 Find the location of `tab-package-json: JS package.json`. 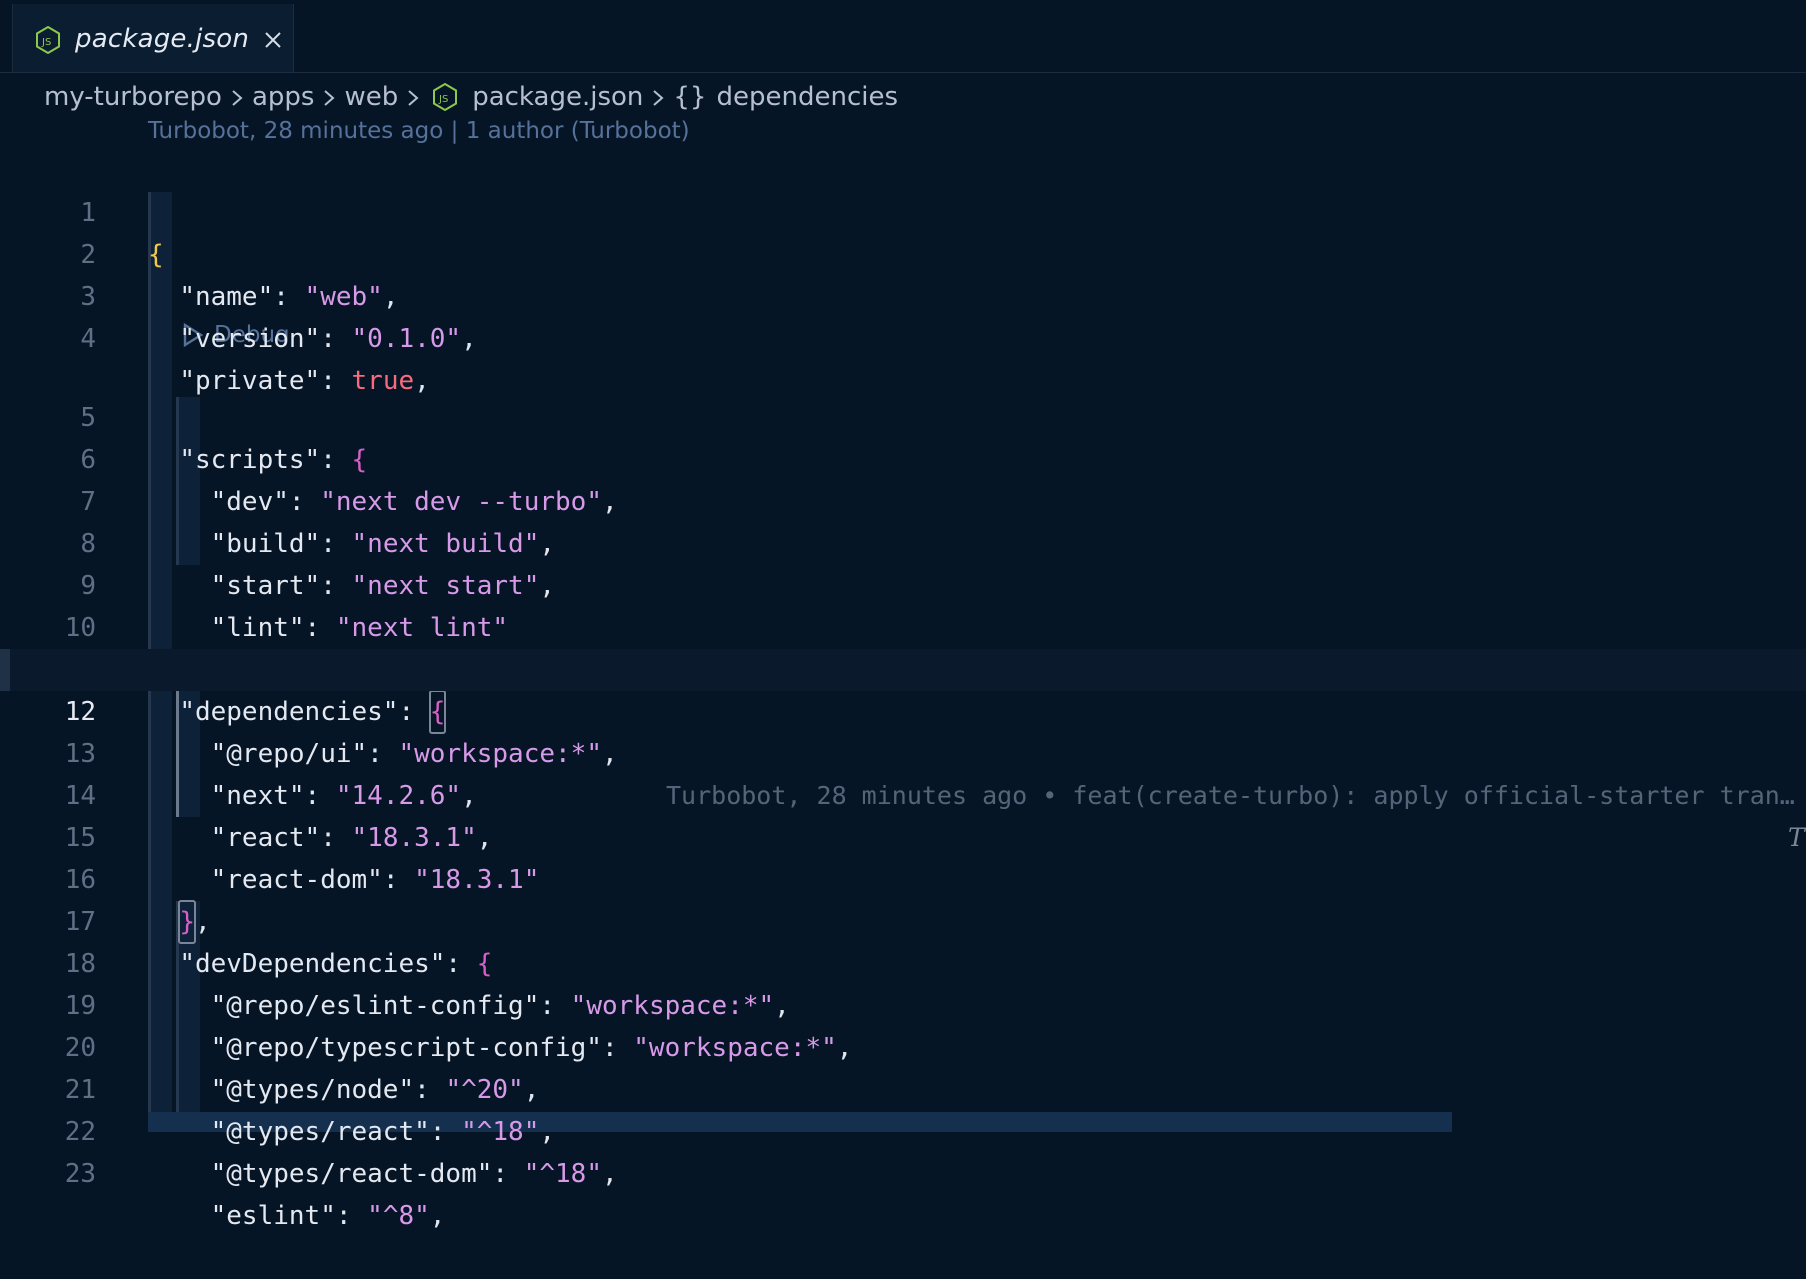

tab-package-json: JS package.json is located at coordinates (153, 38).